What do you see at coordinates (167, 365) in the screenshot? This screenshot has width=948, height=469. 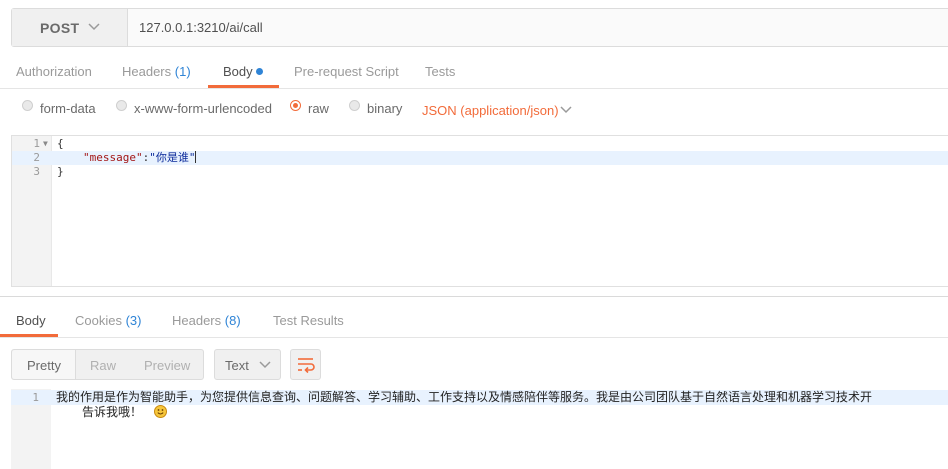 I see `view-preview-button: Preview` at bounding box center [167, 365].